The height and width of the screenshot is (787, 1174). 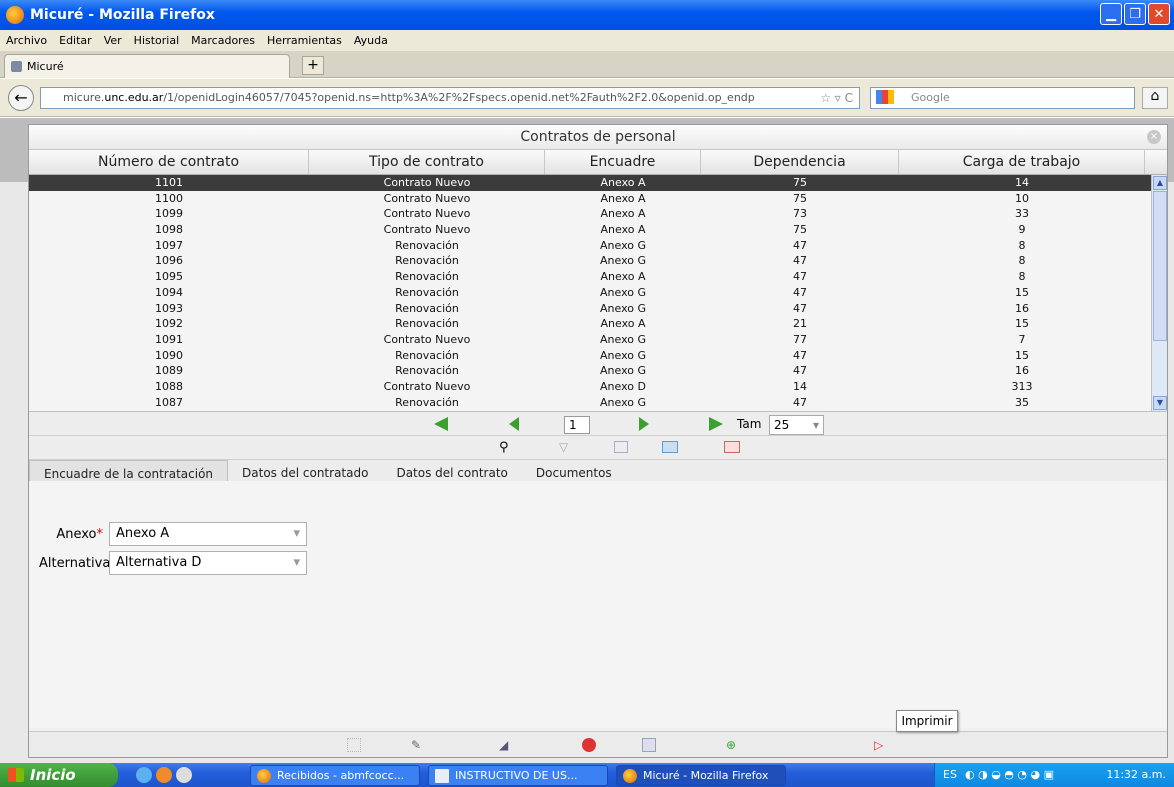 What do you see at coordinates (1022, 162) in the screenshot?
I see `col-carga-trabajo: Carga de trabajo` at bounding box center [1022, 162].